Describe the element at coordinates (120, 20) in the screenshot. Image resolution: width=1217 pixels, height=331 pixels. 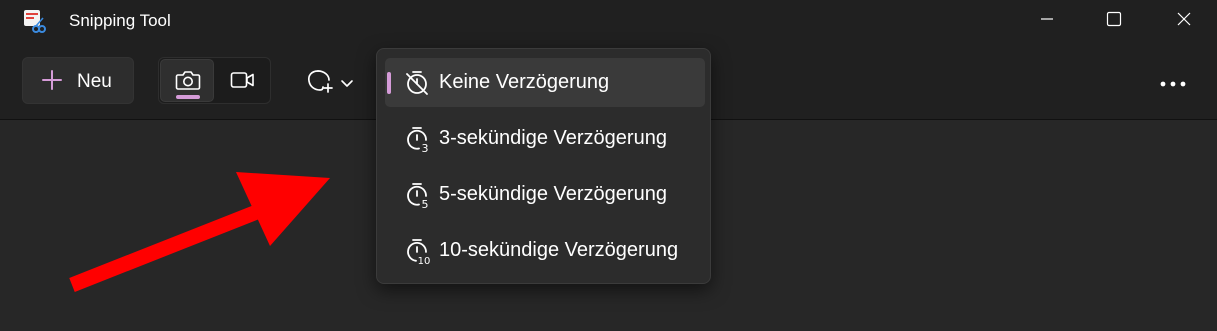
I see `window-title: Snipping Tool` at that location.